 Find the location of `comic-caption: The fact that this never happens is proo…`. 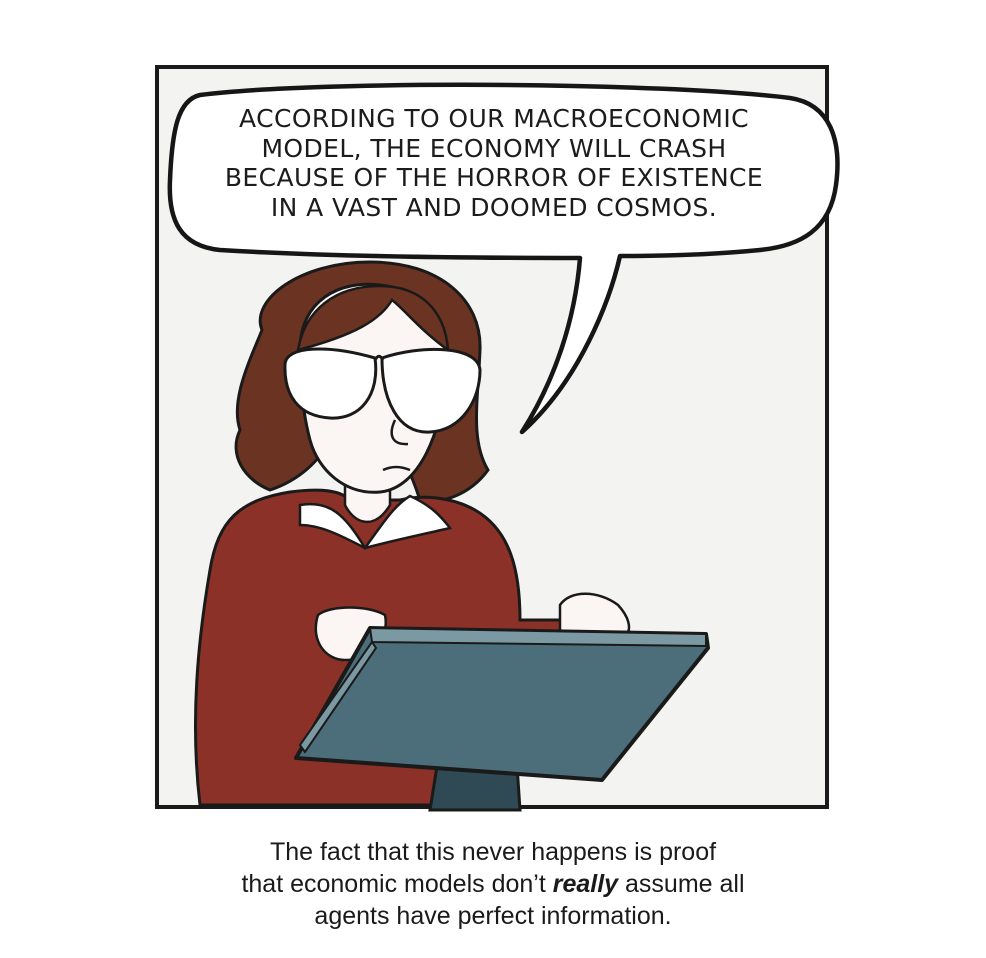

comic-caption: The fact that this never happens is proo… is located at coordinates (493, 884).